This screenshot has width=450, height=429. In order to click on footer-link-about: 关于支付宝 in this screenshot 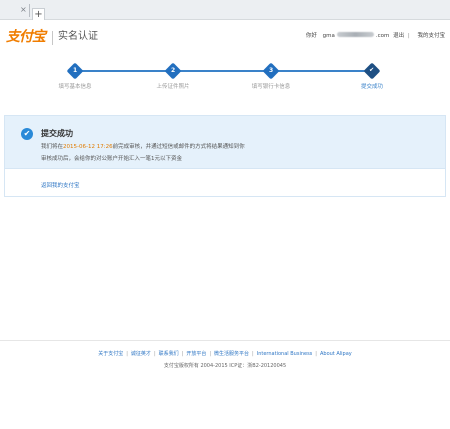, I will do `click(110, 354)`.